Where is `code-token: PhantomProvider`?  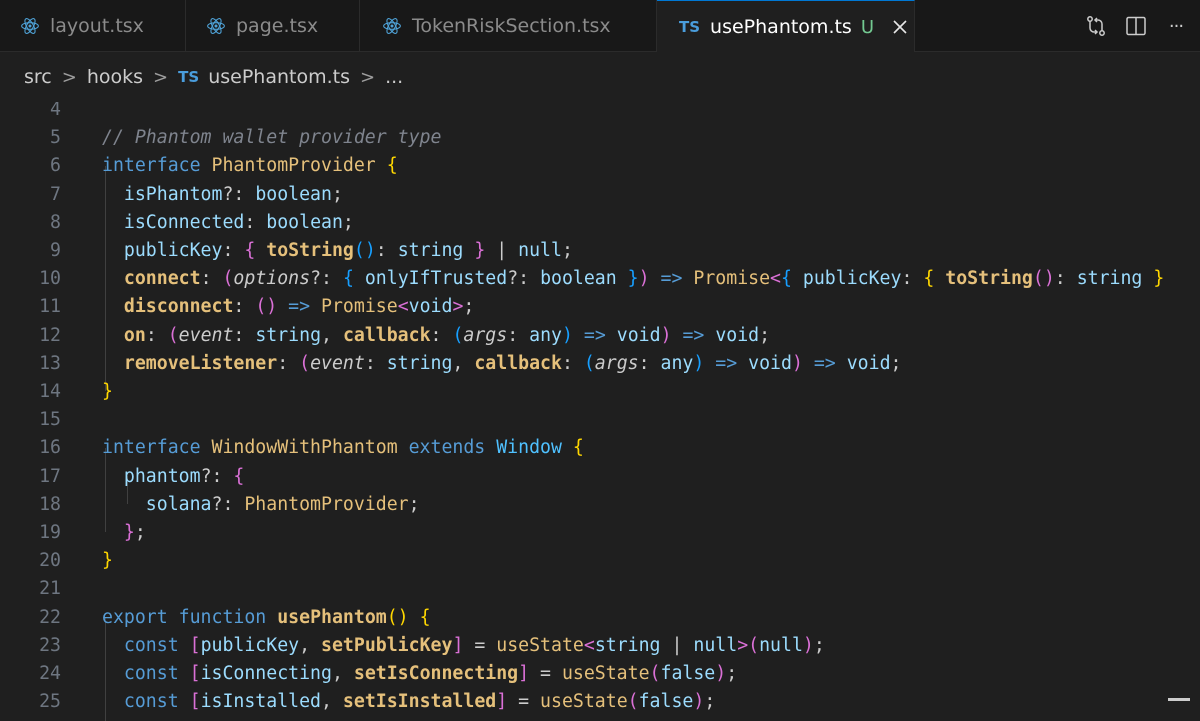
code-token: PhantomProvider is located at coordinates (293, 166).